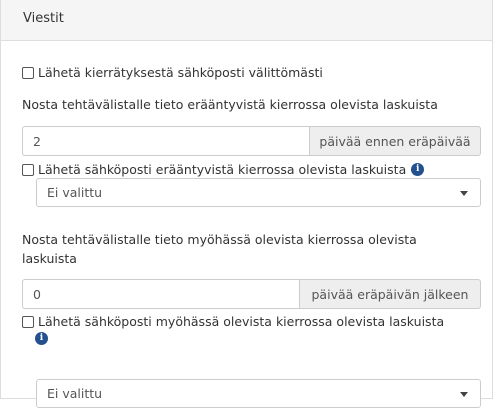 This screenshot has height=408, width=496. I want to click on late-email-template-select: Ei valittu, so click(258, 393).